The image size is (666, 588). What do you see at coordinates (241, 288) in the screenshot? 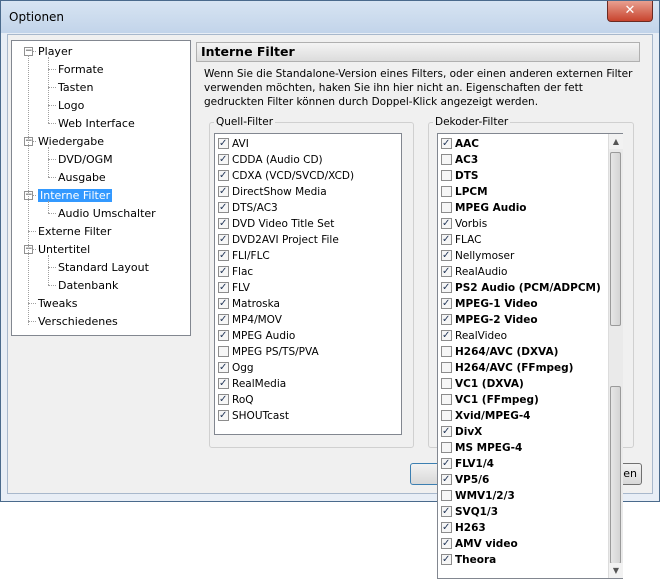
I see `filter-label: FLV` at bounding box center [241, 288].